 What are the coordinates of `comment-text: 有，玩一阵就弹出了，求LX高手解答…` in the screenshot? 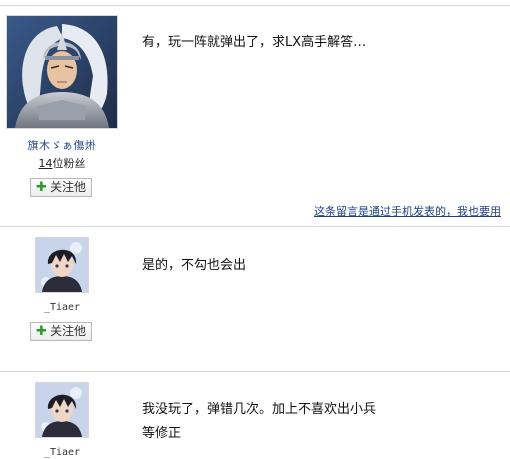 It's located at (254, 42).